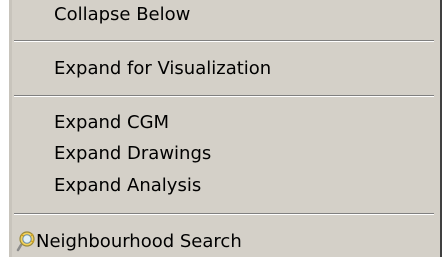 Image resolution: width=444 pixels, height=257 pixels. What do you see at coordinates (132, 154) in the screenshot?
I see `menu-item-expand-drawings: Expand Drawings` at bounding box center [132, 154].